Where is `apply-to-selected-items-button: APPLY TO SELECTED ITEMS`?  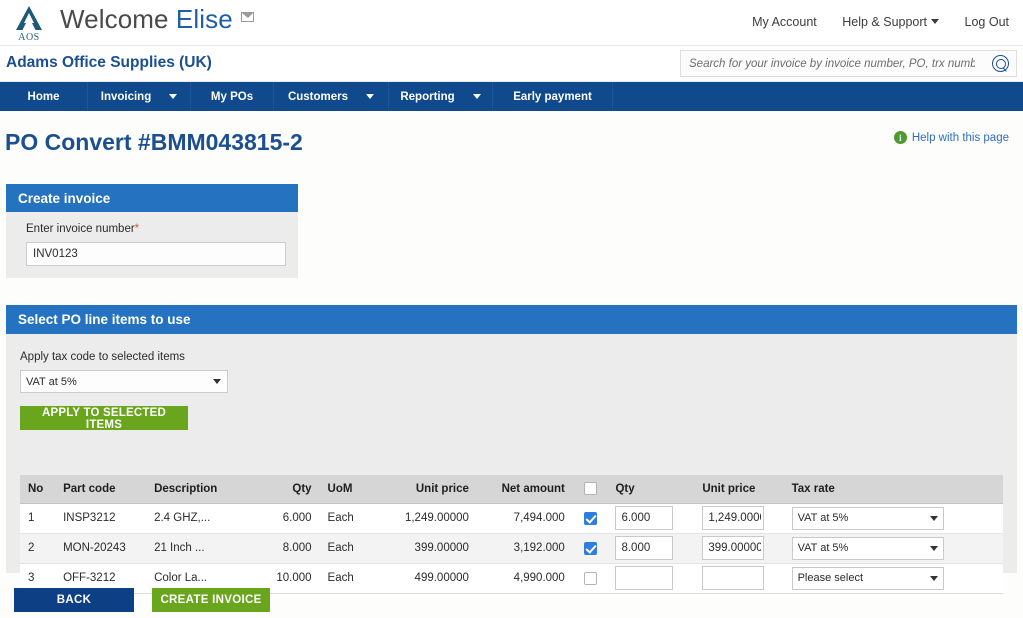
apply-to-selected-items-button: APPLY TO SELECTED ITEMS is located at coordinates (104, 418).